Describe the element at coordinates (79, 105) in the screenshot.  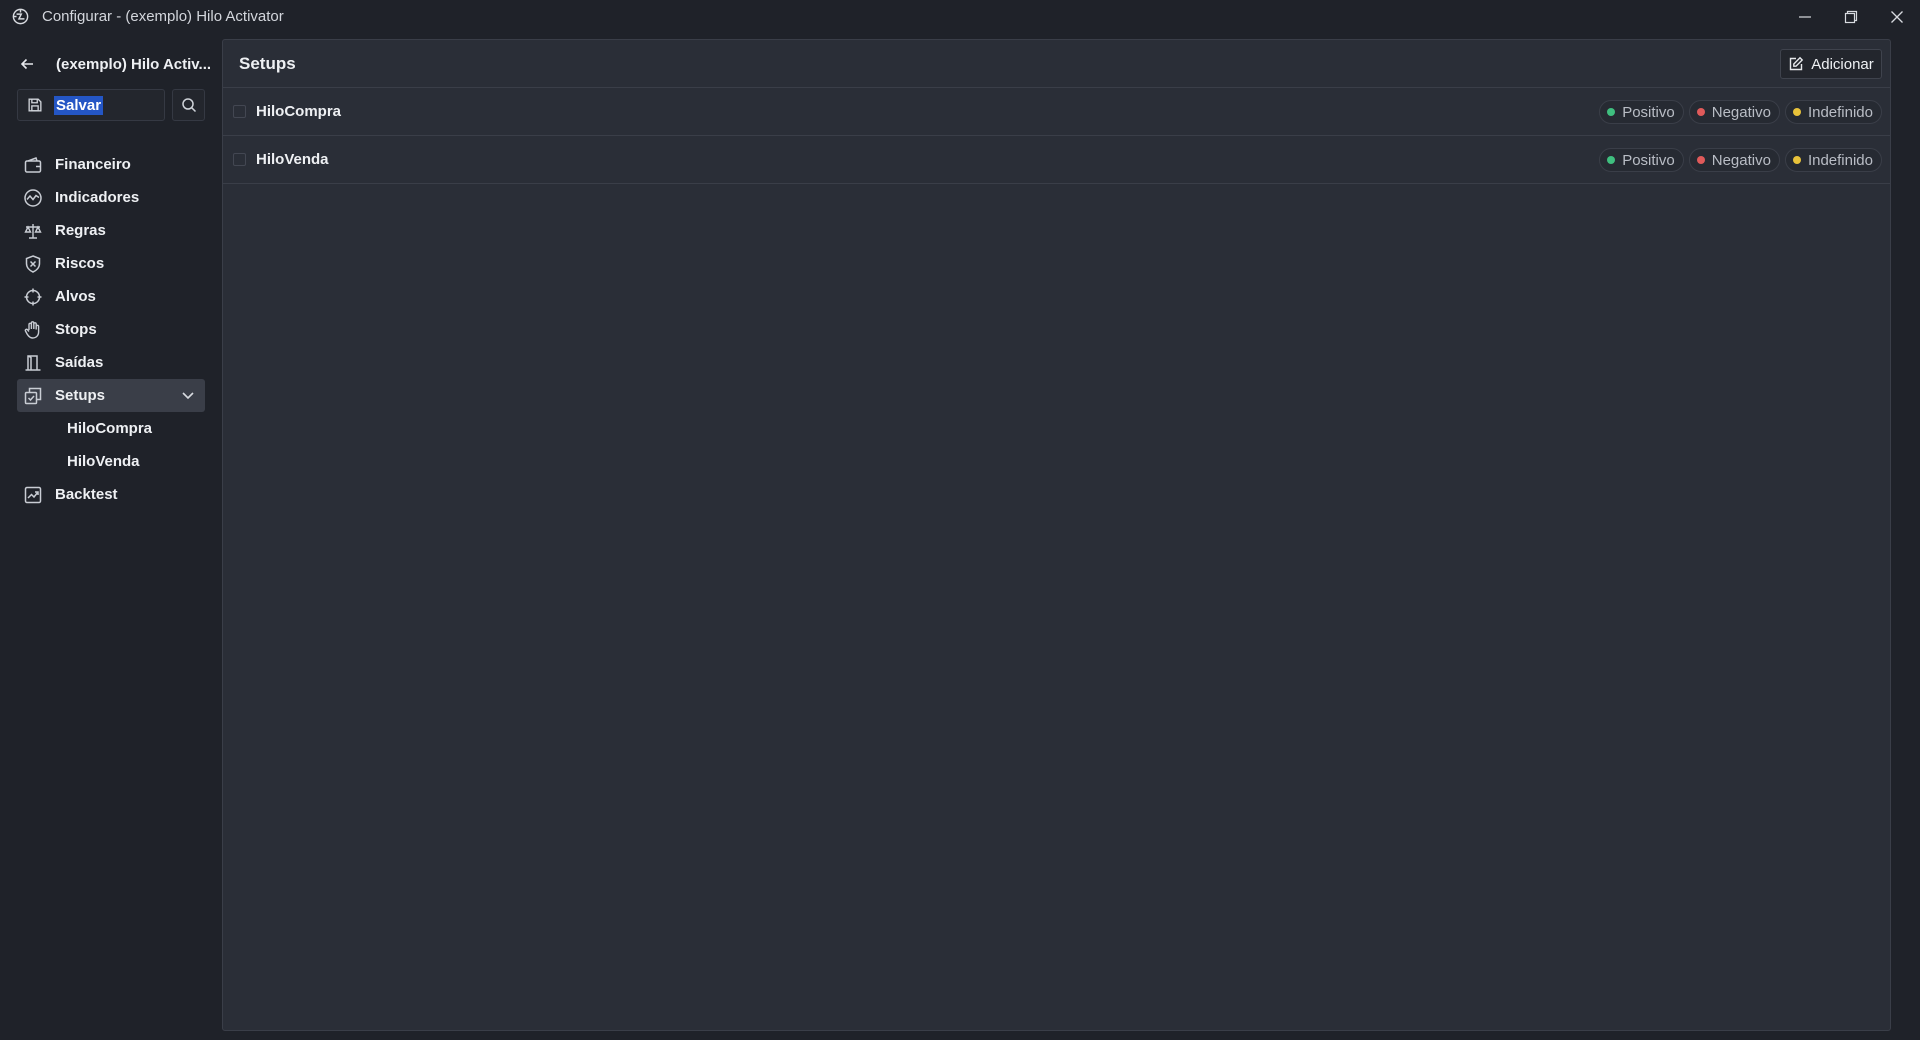
I see `save-label: Salvar` at that location.